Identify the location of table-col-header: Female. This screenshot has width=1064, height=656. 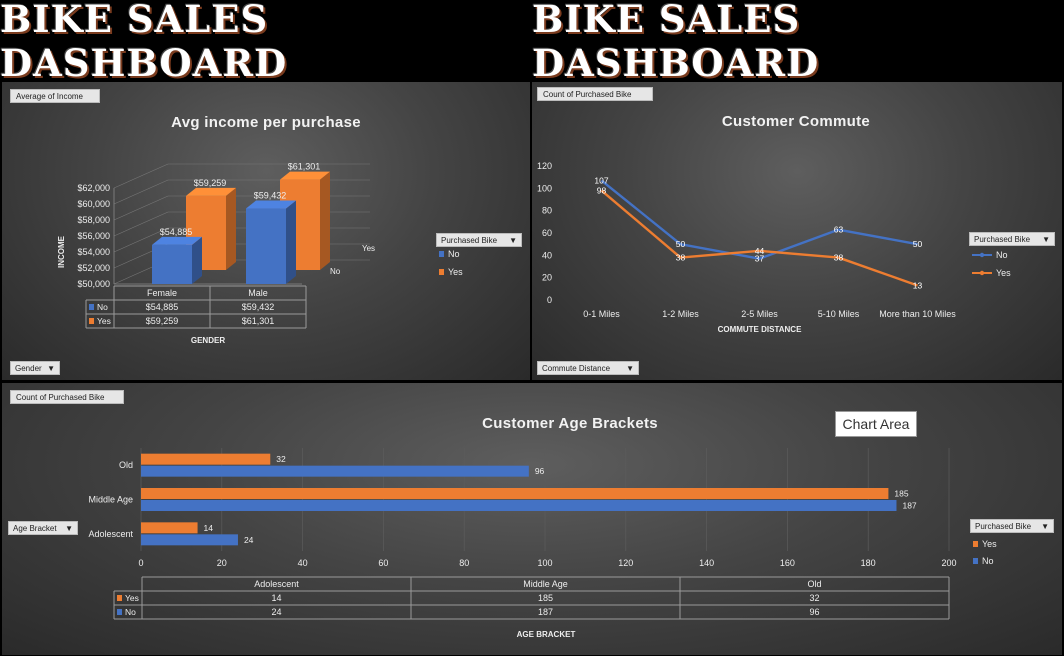
(162, 293).